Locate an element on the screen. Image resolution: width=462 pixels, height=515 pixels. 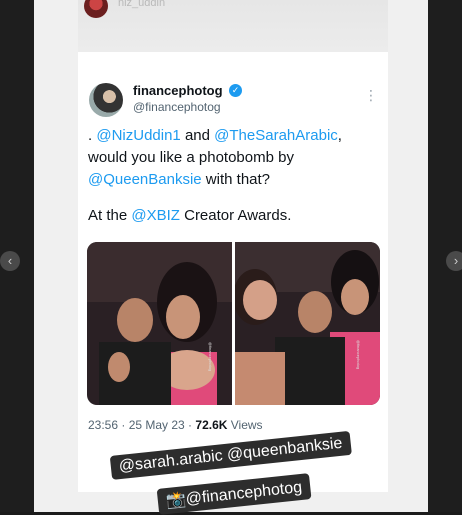
views-count: 72.6K is located at coordinates (211, 425).